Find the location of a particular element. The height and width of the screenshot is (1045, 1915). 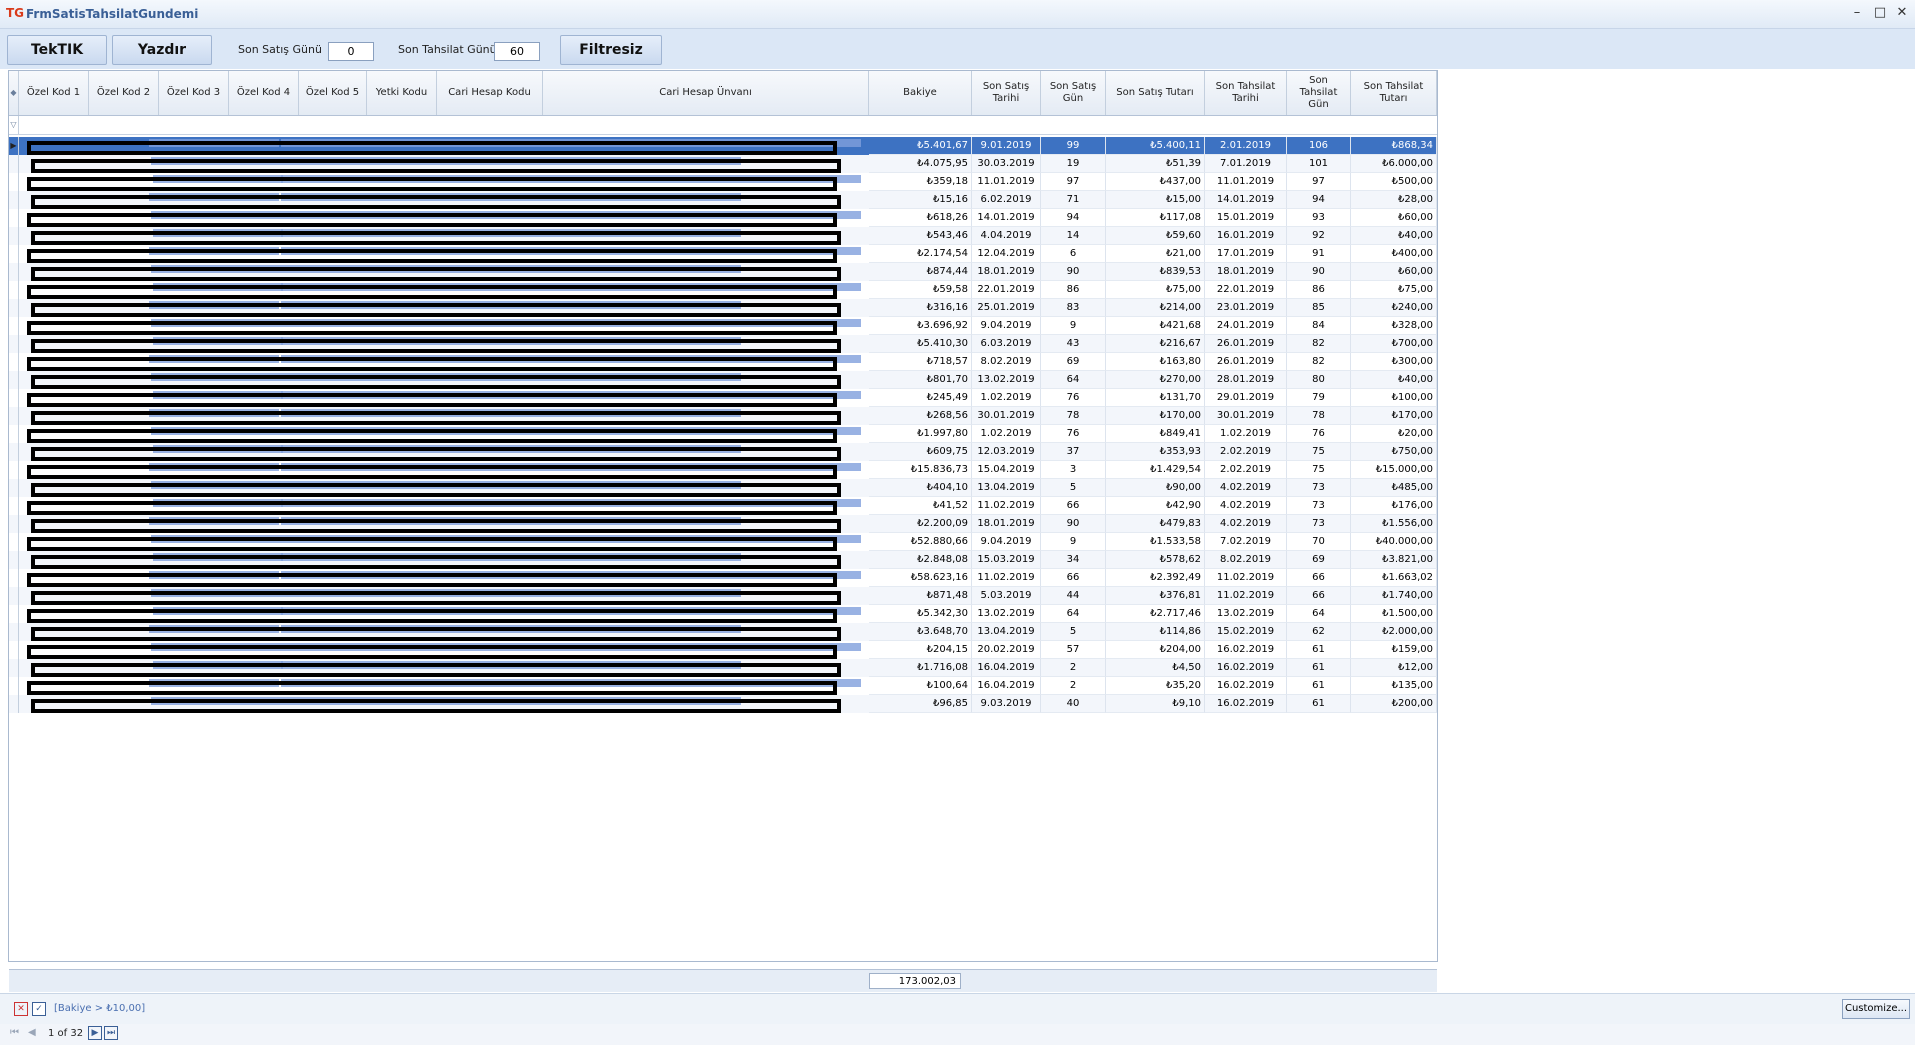

col-son-tahsilat-tarihi: Son Tahsilat Tarihi is located at coordinates (1246, 93).